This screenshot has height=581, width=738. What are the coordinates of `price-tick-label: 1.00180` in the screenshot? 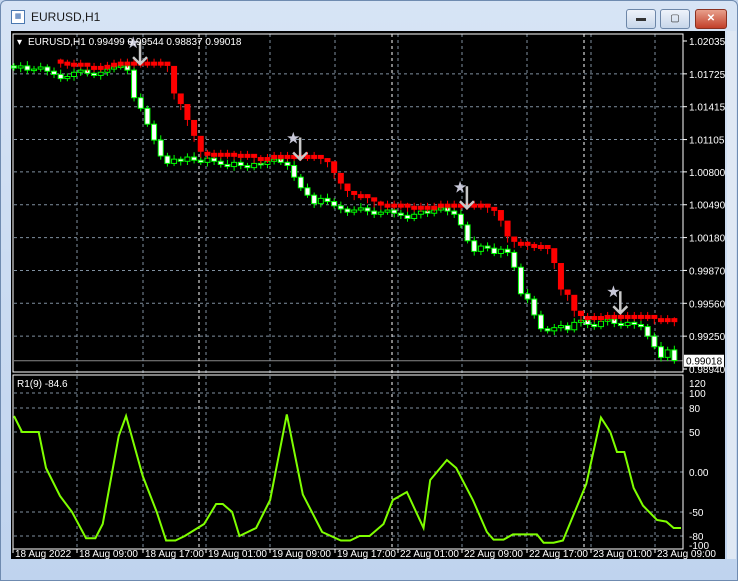 It's located at (707, 239).